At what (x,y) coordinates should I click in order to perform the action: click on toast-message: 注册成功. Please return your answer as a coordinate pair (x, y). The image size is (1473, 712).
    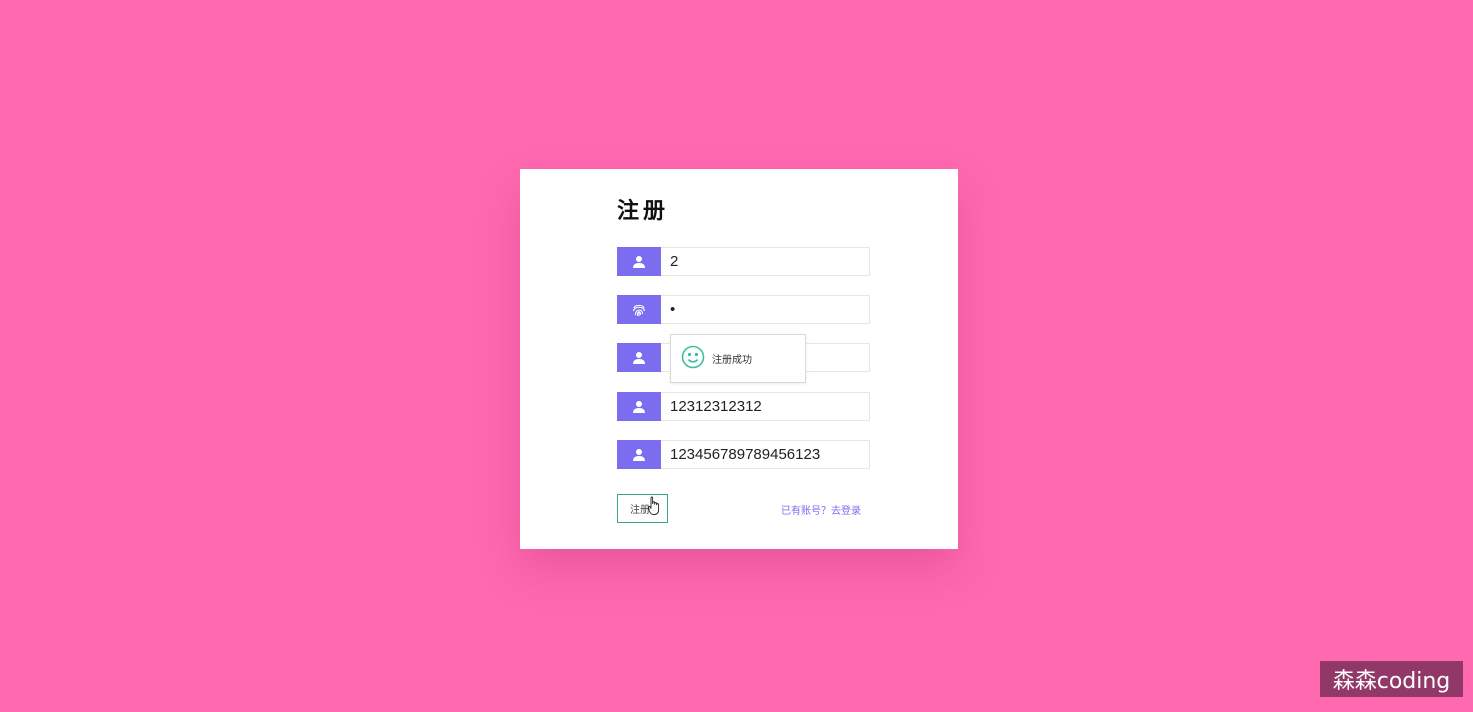
    Looking at the image, I should click on (732, 360).